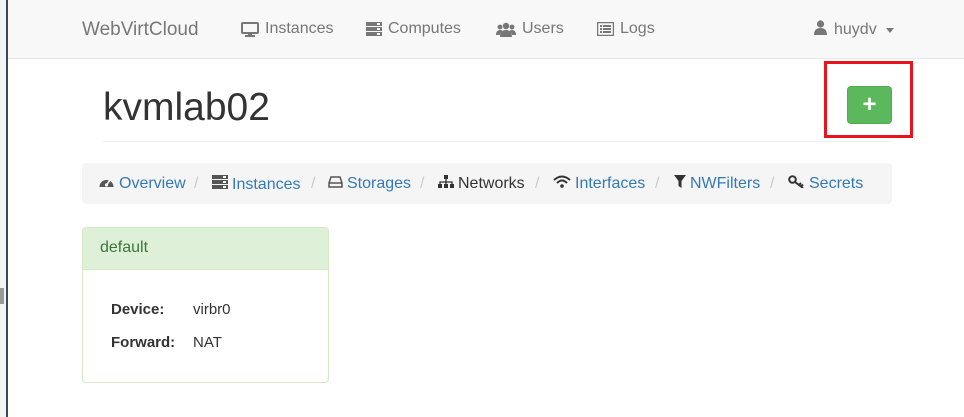 The height and width of the screenshot is (417, 964). Describe the element at coordinates (836, 183) in the screenshot. I see `subnav-label: Secrets` at that location.